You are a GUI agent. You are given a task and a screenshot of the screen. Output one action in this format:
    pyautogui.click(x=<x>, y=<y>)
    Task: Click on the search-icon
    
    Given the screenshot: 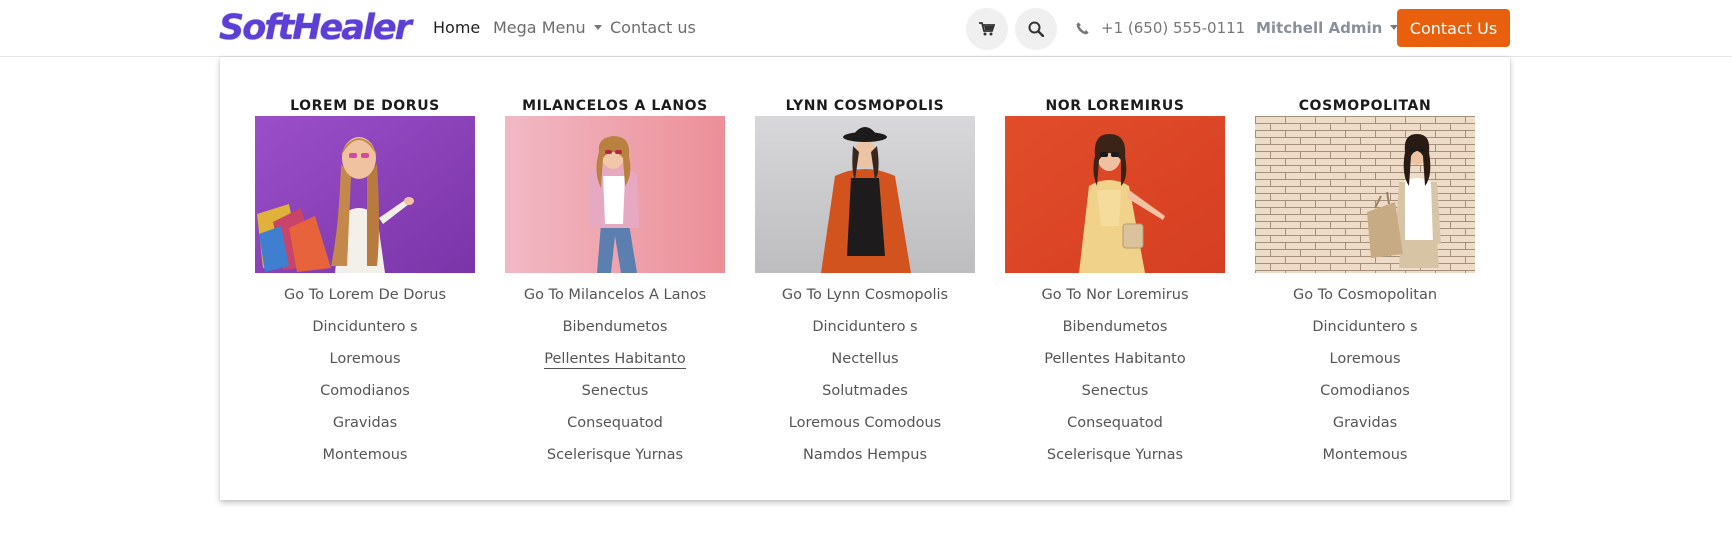 What is the action you would take?
    pyautogui.click(x=1036, y=29)
    